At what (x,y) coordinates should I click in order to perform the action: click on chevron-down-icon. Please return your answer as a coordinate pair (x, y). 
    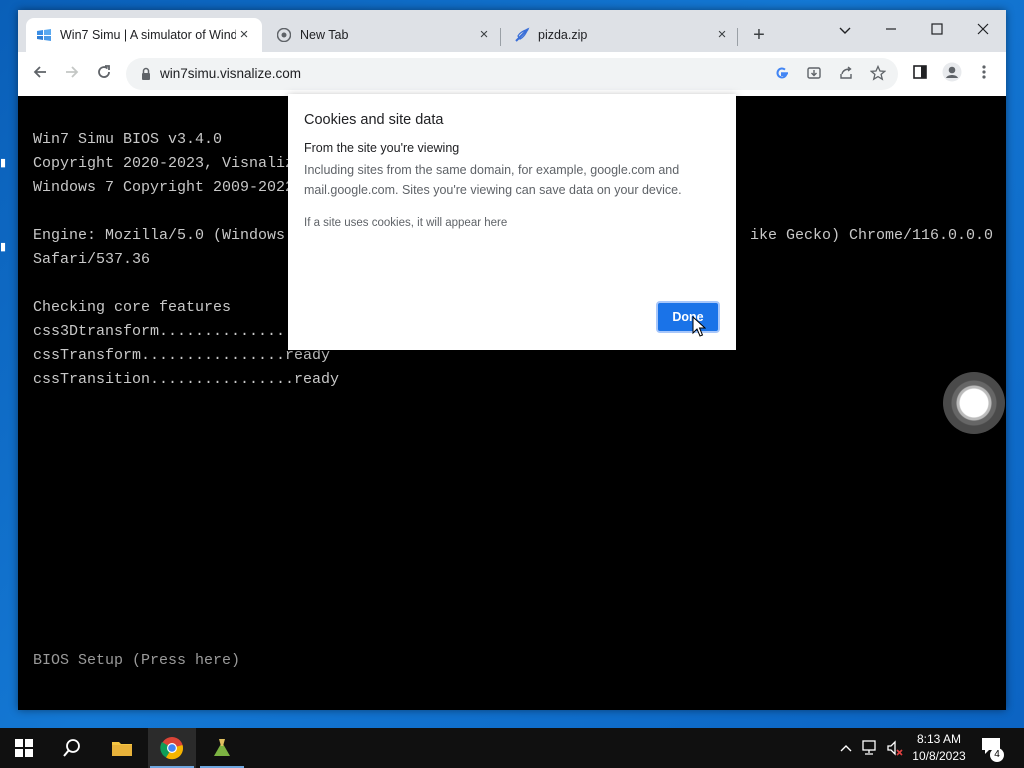
    Looking at the image, I should click on (845, 30).